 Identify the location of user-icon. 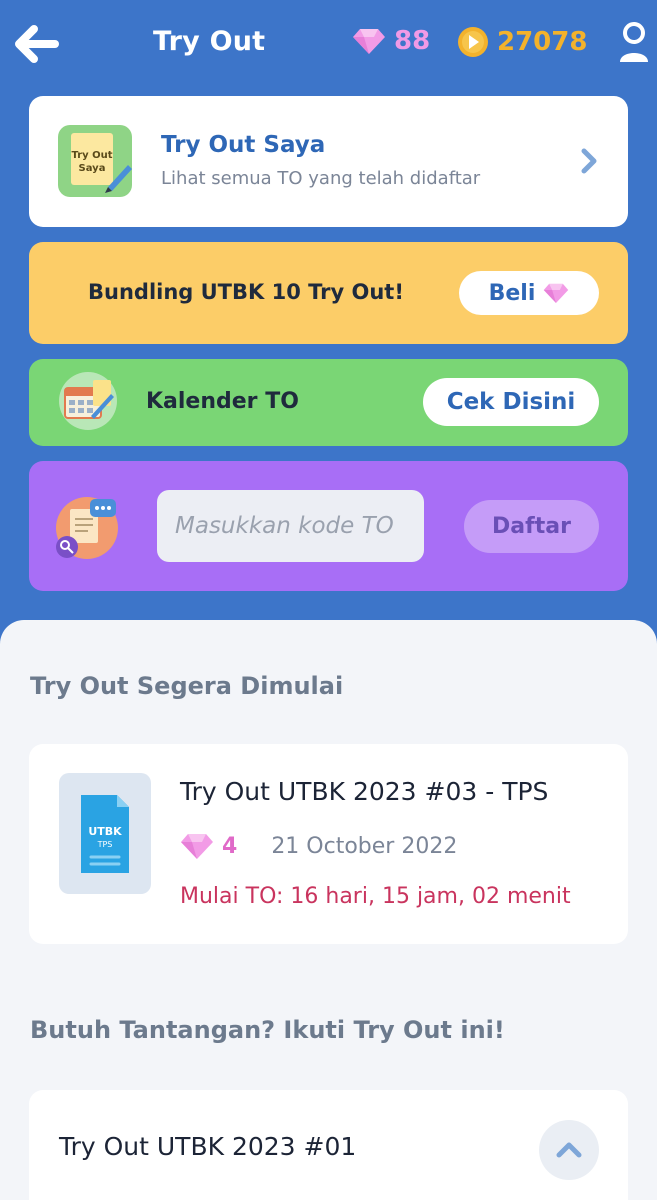
(634, 42).